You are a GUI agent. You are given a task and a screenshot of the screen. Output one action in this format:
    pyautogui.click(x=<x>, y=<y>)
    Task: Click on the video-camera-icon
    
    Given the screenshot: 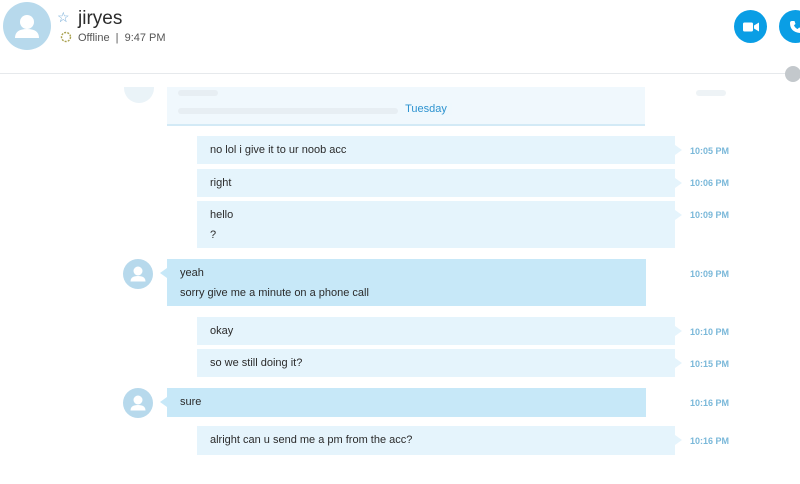 What is the action you would take?
    pyautogui.click(x=750, y=26)
    